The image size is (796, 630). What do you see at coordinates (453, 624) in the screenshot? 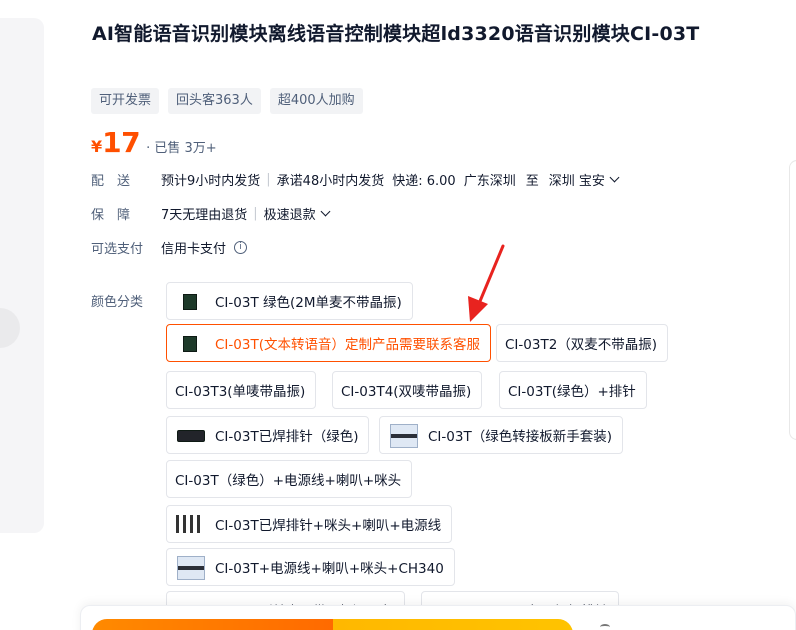
I see `add-to-cart-button` at bounding box center [453, 624].